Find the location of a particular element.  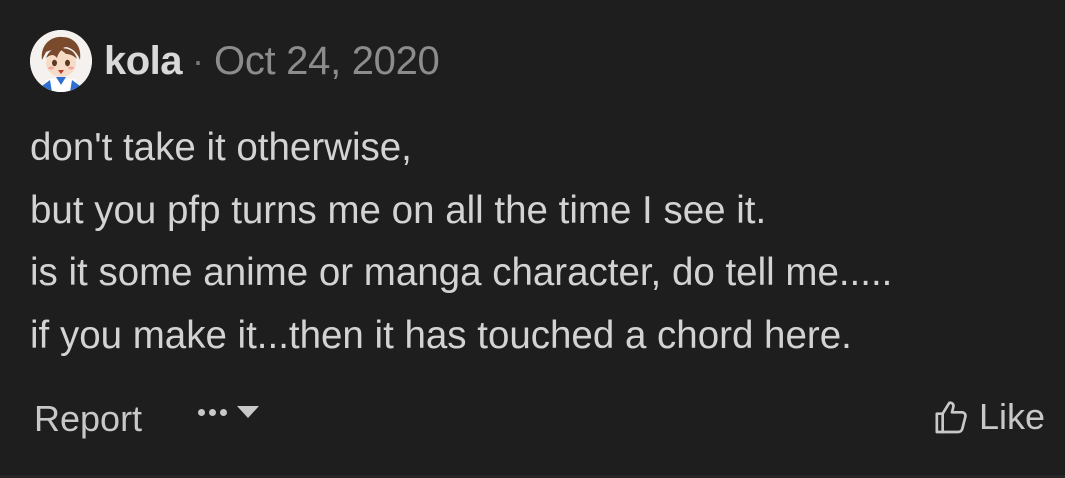

comment-header: kola · Oct 24, 2020 is located at coordinates (235, 61).